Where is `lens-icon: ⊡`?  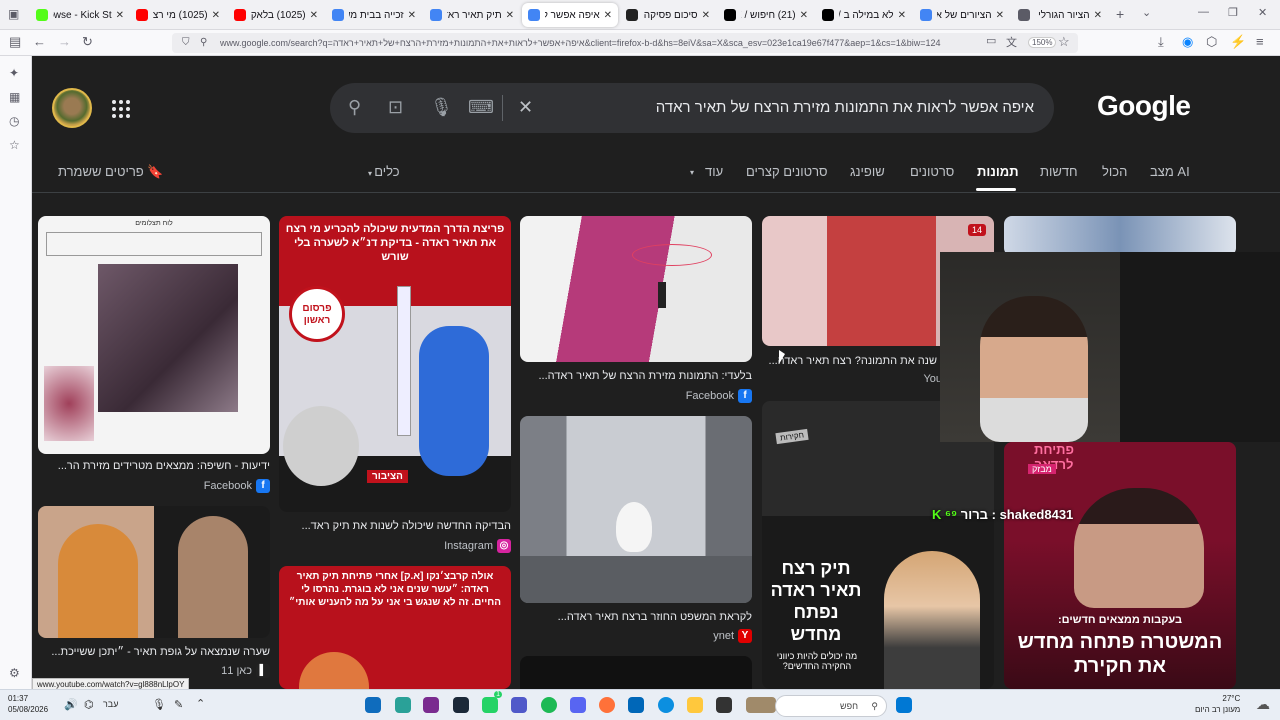
lens-icon: ⊡ is located at coordinates (395, 107).